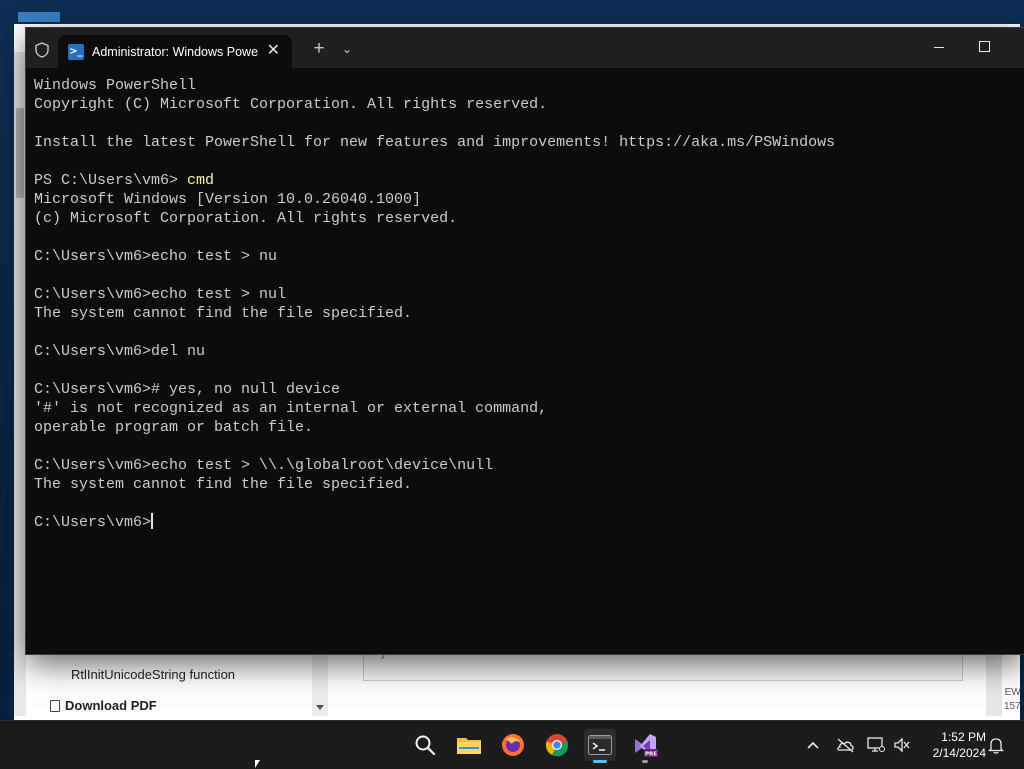 The image size is (1024, 769). I want to click on console-prompt-line: C:\Users\vm6>, so click(525, 522).